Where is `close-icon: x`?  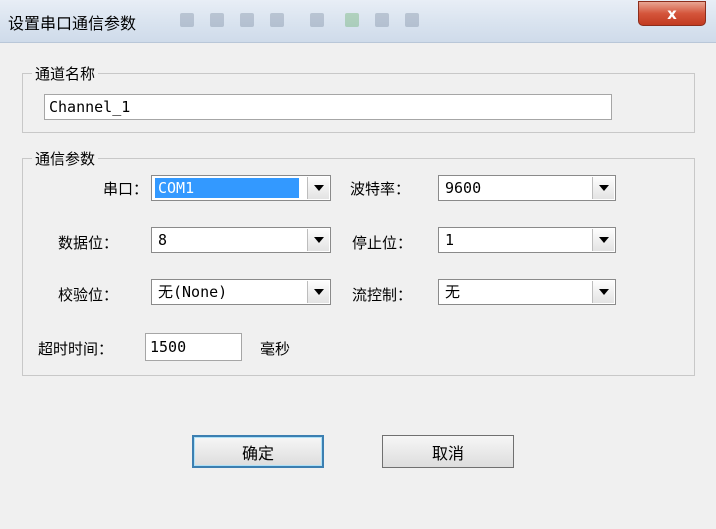 close-icon: x is located at coordinates (672, 13).